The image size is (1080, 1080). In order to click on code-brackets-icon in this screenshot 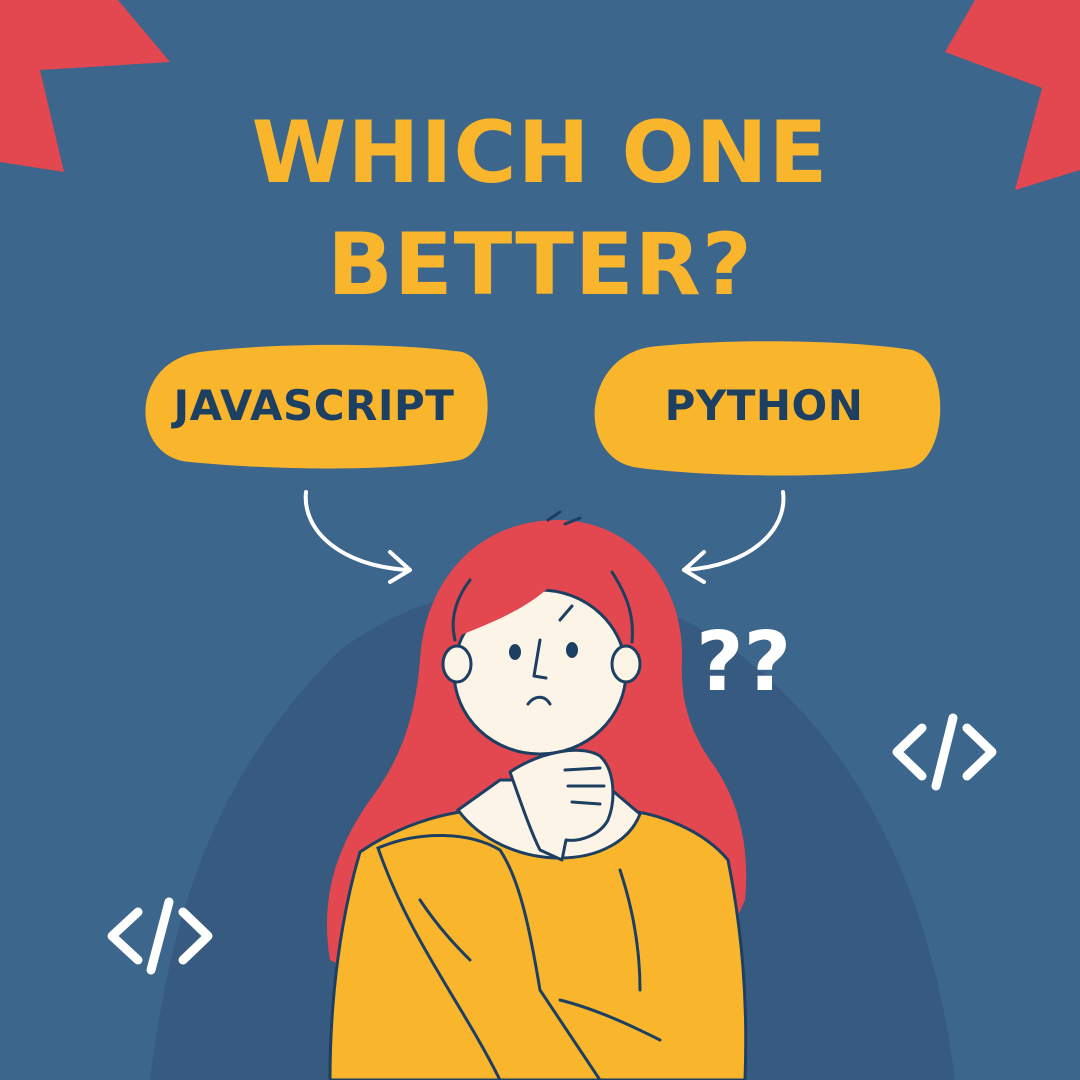, I will do `click(944, 752)`.